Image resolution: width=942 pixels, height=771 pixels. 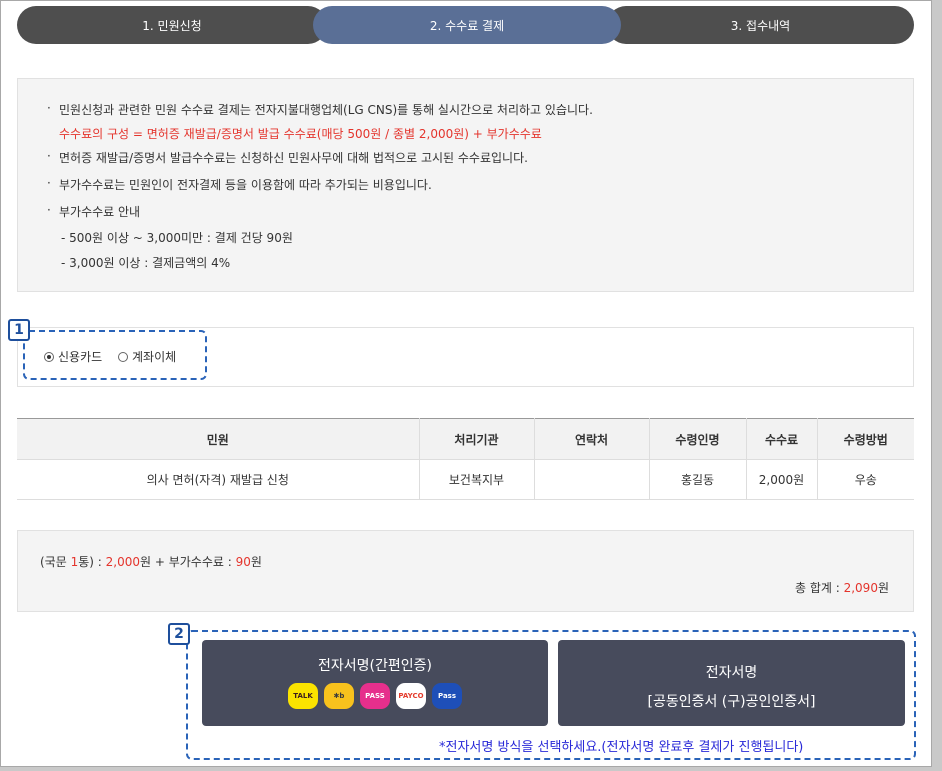 What do you see at coordinates (115, 355) in the screenshot?
I see `callout-1-box` at bounding box center [115, 355].